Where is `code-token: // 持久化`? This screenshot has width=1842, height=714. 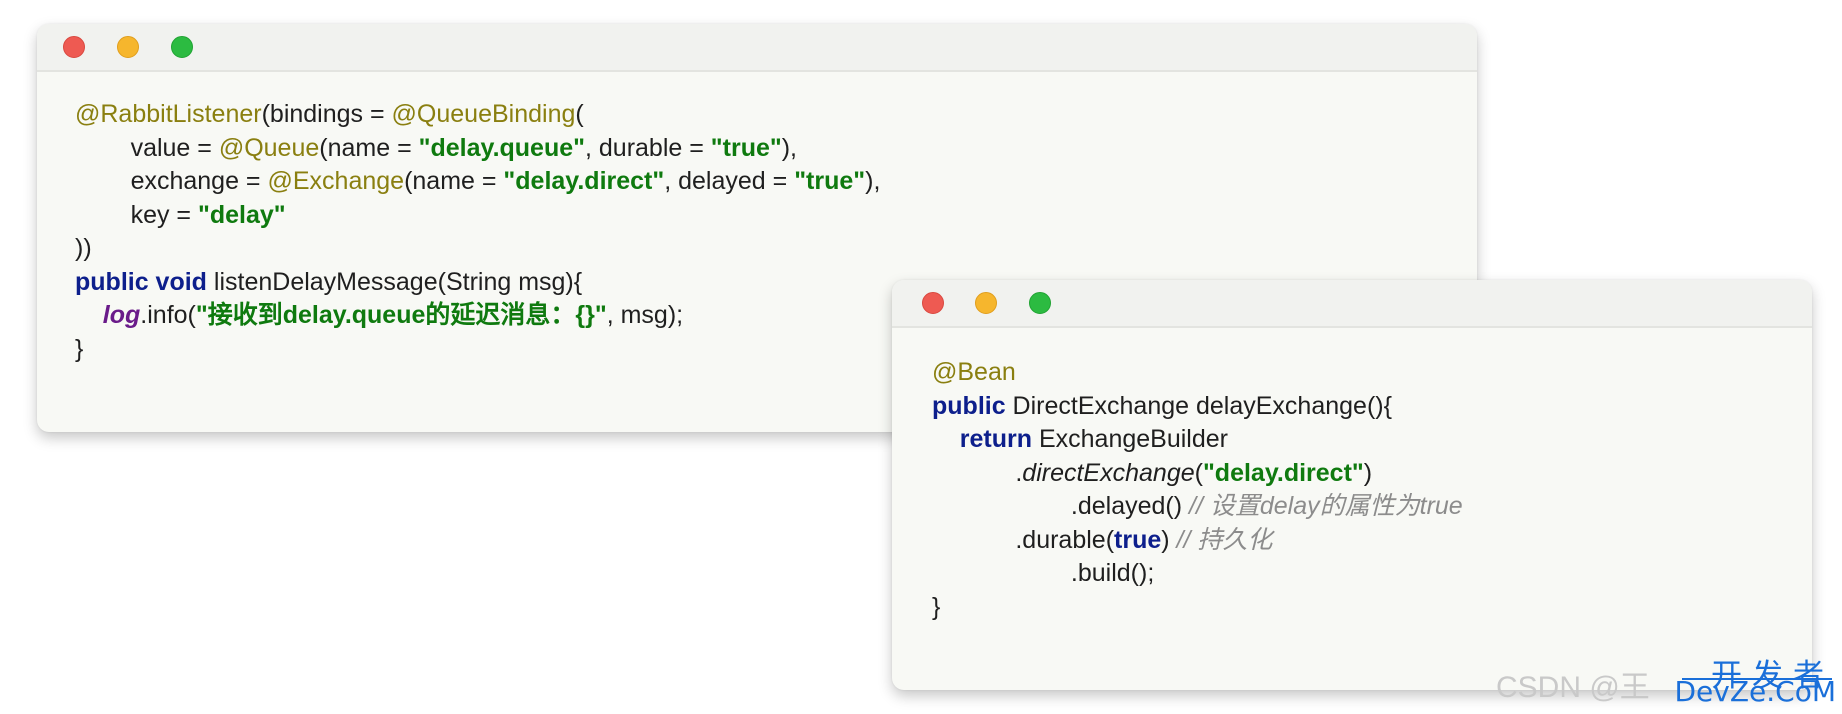 code-token: // 持久化 is located at coordinates (1224, 539).